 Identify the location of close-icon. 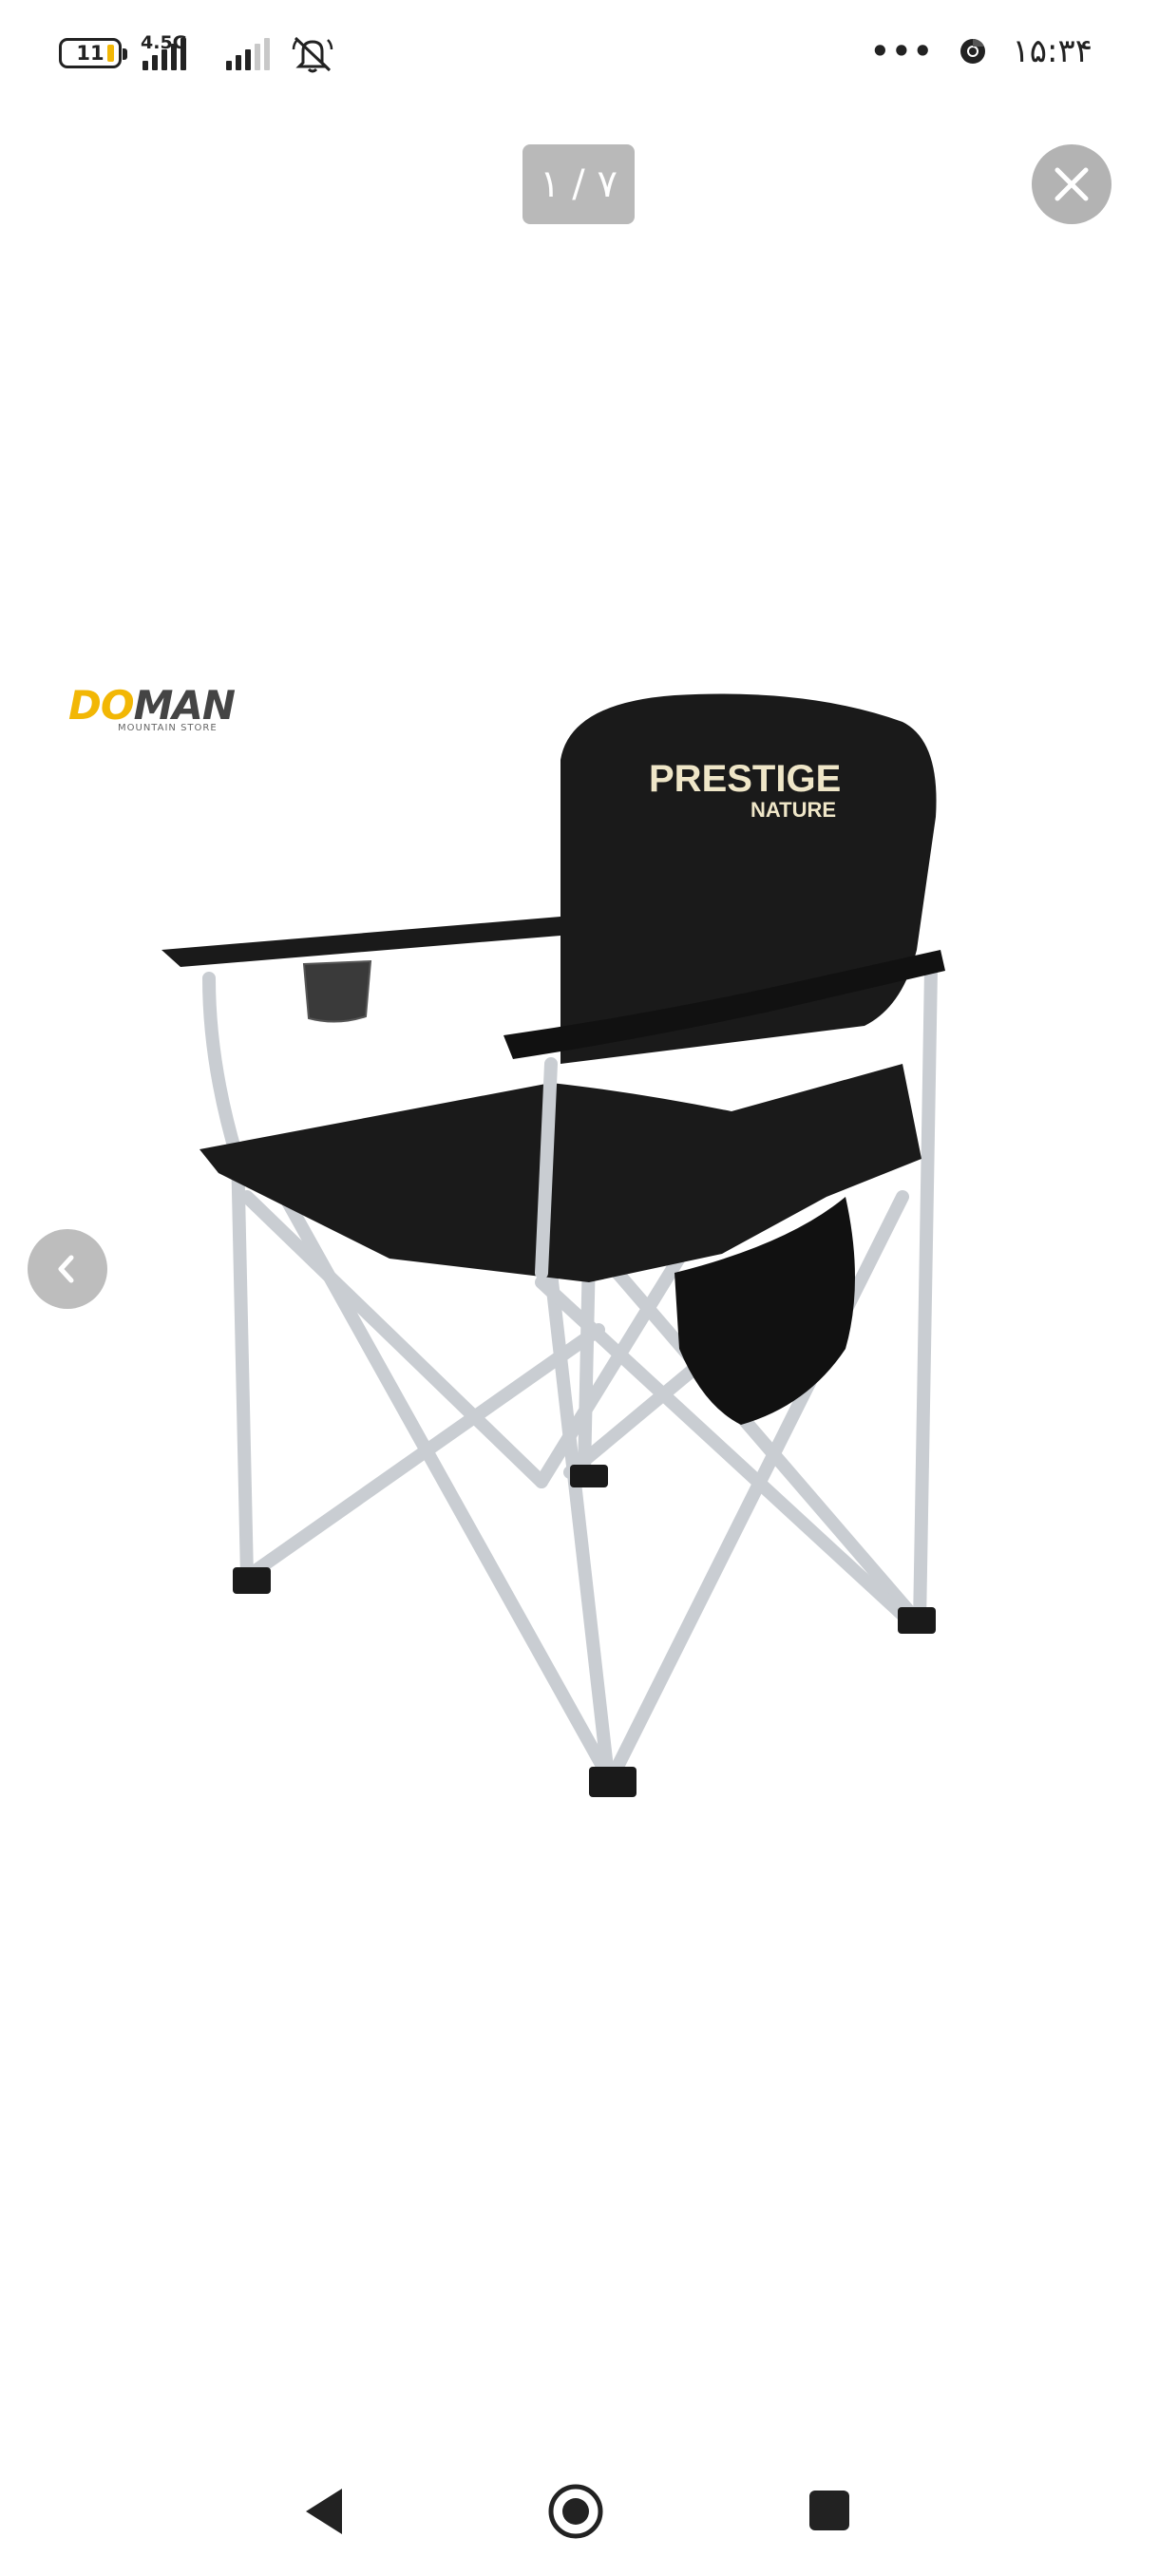
(1071, 184).